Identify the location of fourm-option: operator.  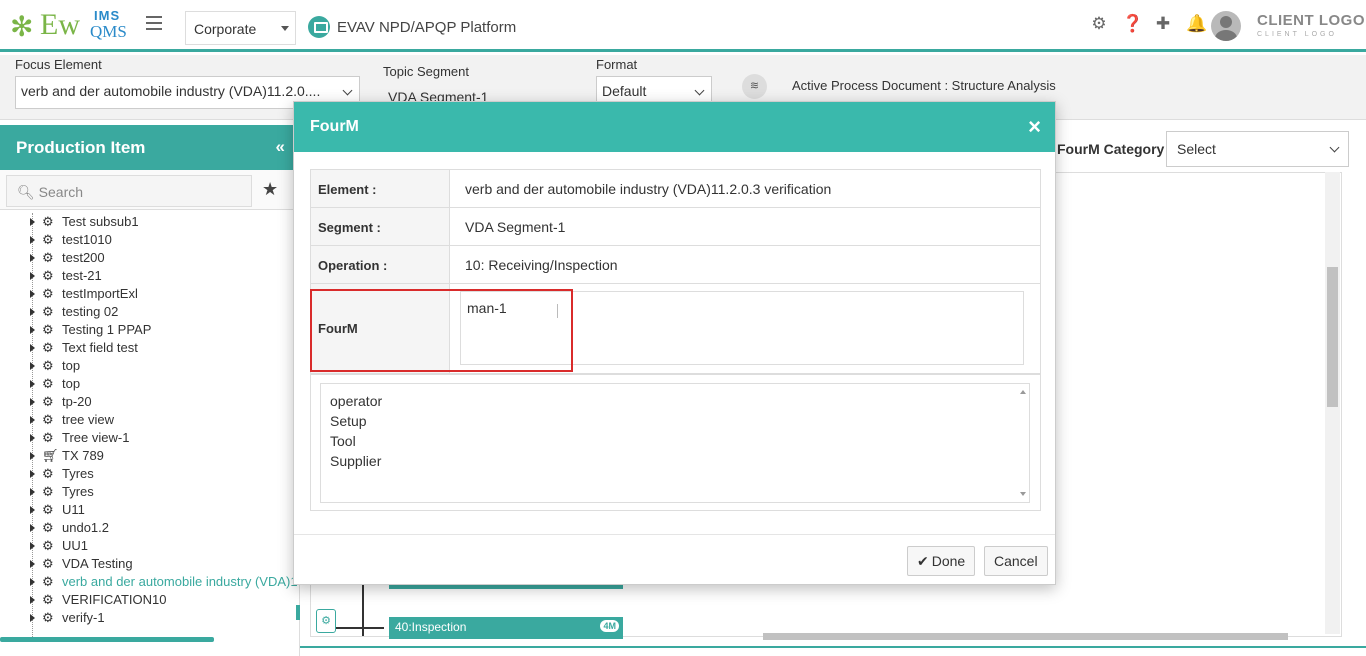
(675, 401).